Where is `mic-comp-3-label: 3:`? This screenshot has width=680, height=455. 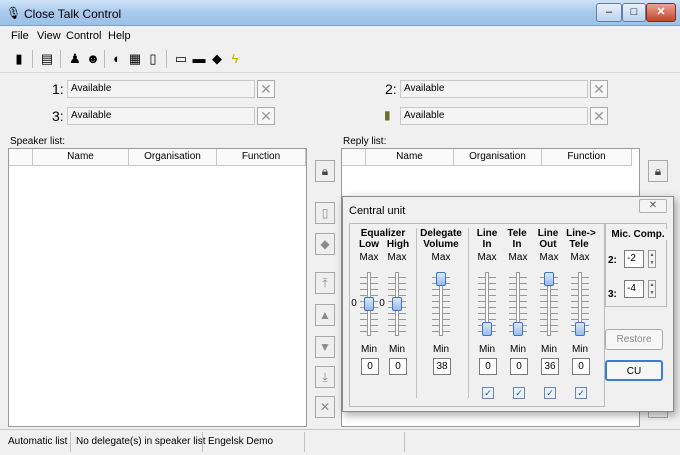 mic-comp-3-label: 3: is located at coordinates (612, 294).